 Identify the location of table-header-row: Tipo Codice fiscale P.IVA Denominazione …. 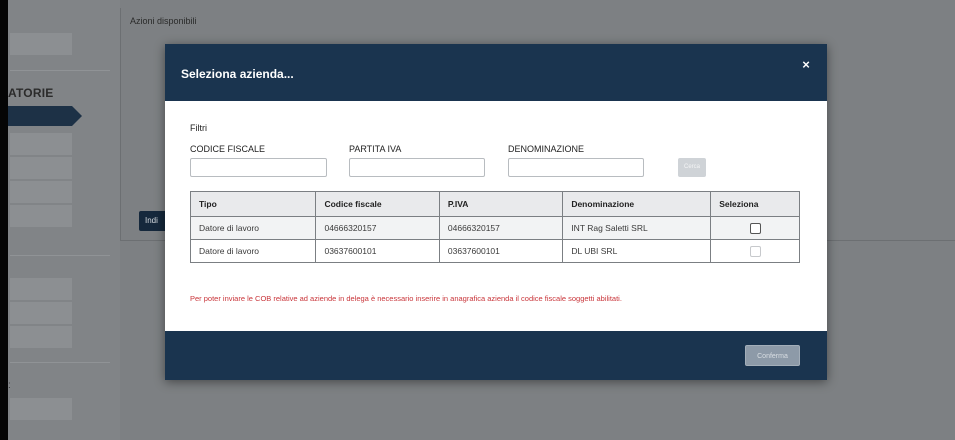
(494, 204).